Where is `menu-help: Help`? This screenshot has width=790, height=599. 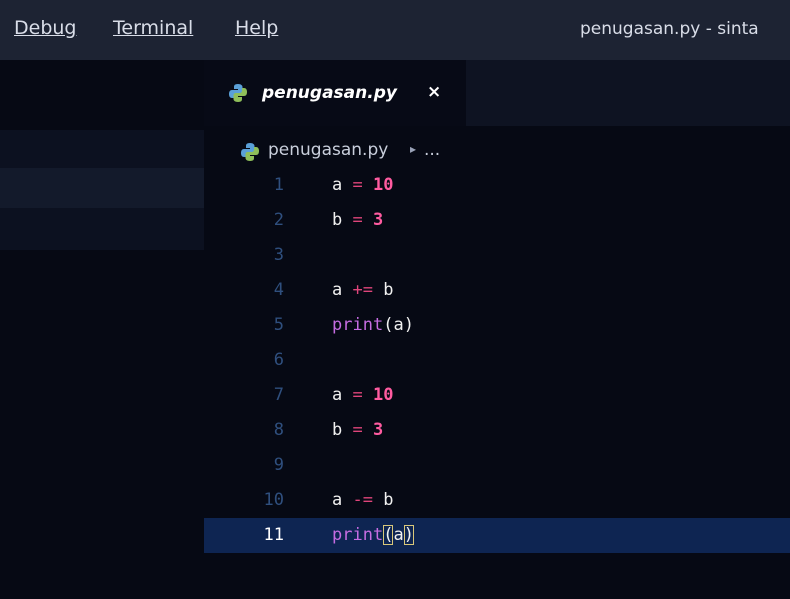 menu-help: Help is located at coordinates (256, 28).